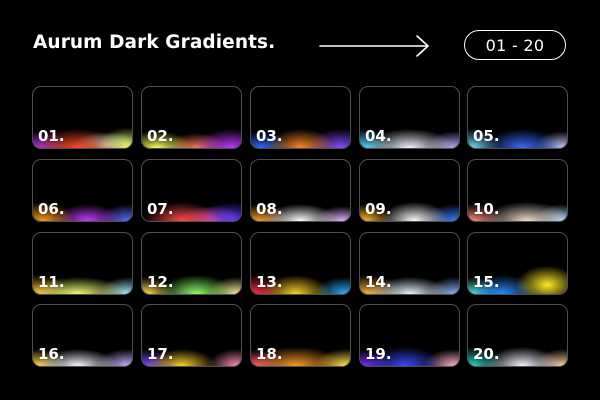 The image size is (600, 400). Describe the element at coordinates (300, 335) in the screenshot. I see `gradient-tile: 18.` at that location.